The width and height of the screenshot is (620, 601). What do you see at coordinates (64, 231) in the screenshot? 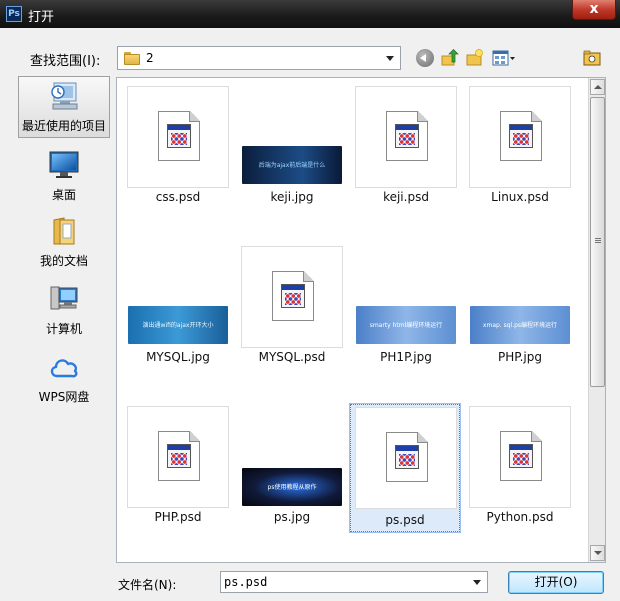
I see `documents-icon` at bounding box center [64, 231].